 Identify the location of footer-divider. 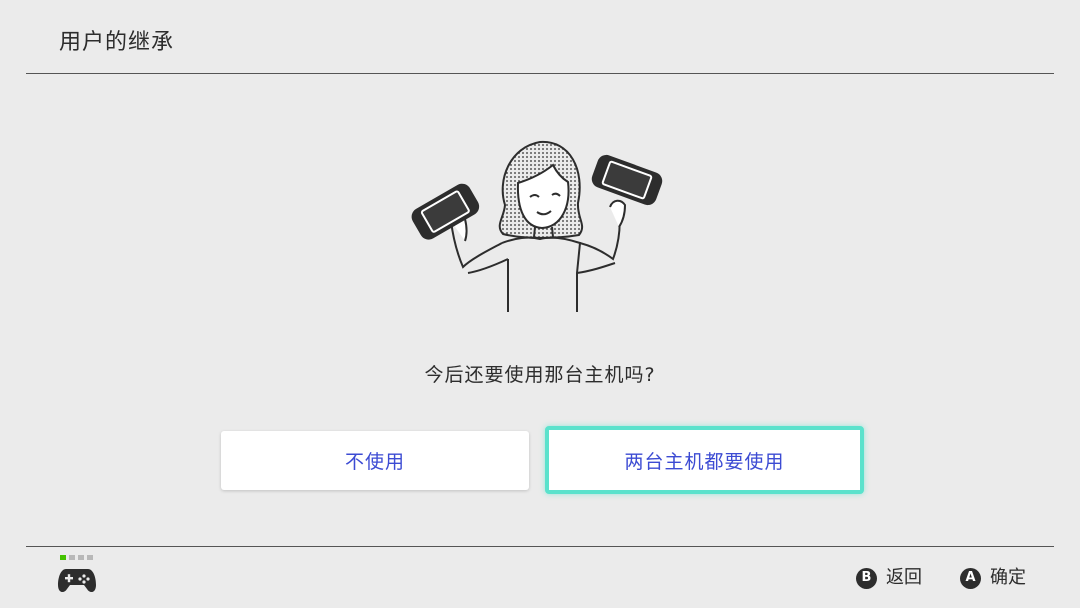
(540, 546).